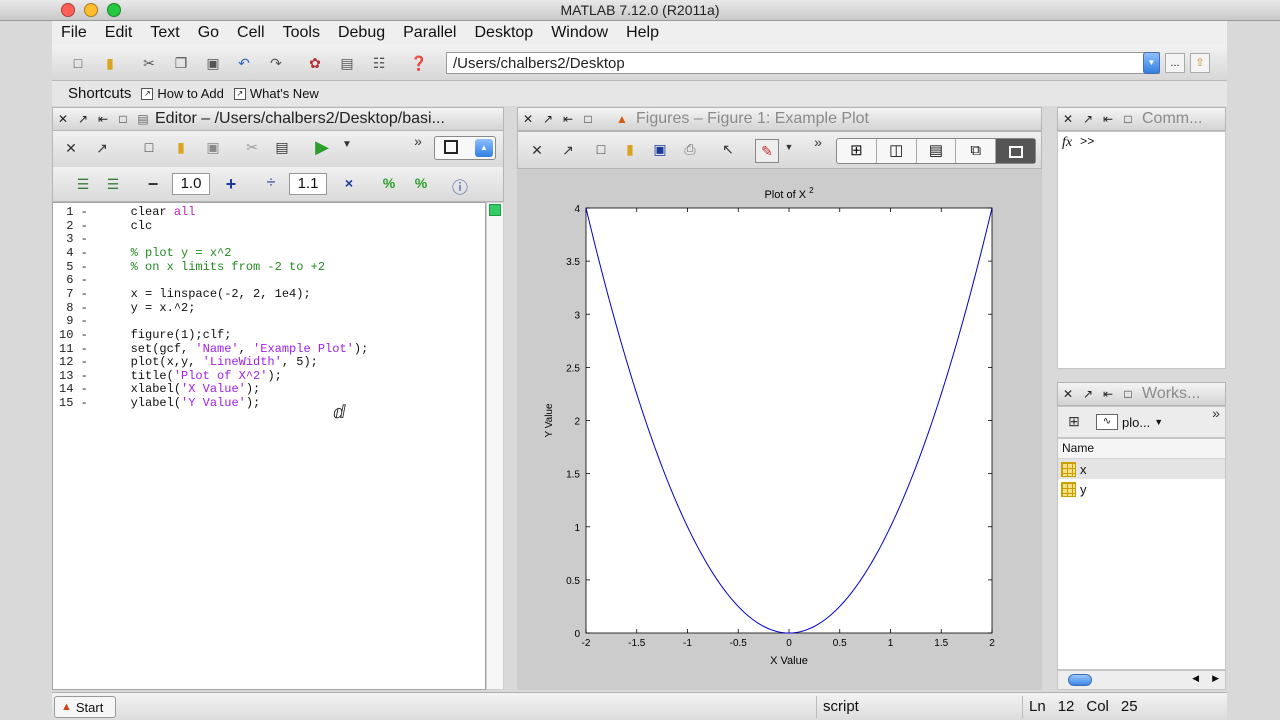 The width and height of the screenshot is (1280, 720). What do you see at coordinates (188, 362) in the screenshot?
I see `code-line: 12 - plot(x,y, 'LineWidth', 5);` at bounding box center [188, 362].